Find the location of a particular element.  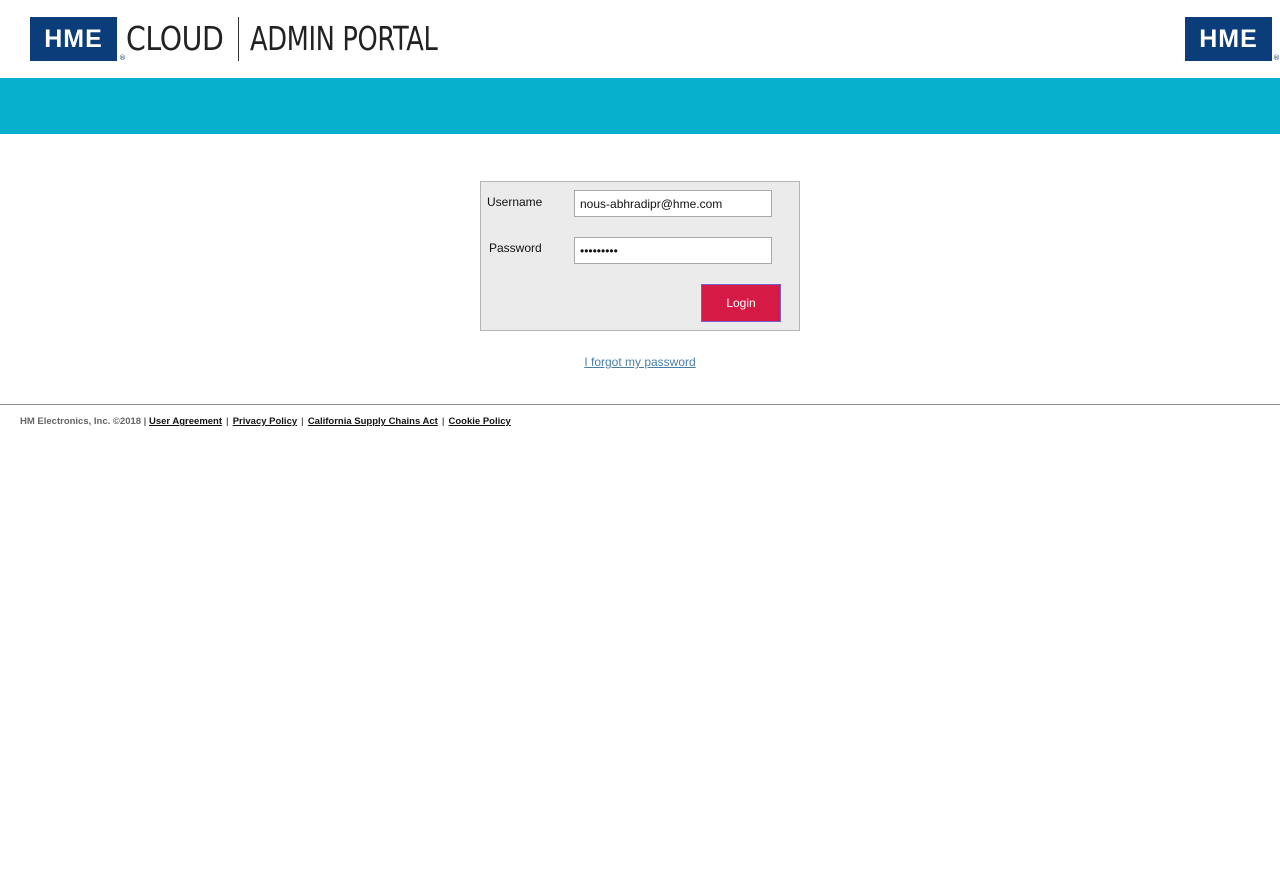

forgot-password-row: I forgot my password is located at coordinates (640, 362).